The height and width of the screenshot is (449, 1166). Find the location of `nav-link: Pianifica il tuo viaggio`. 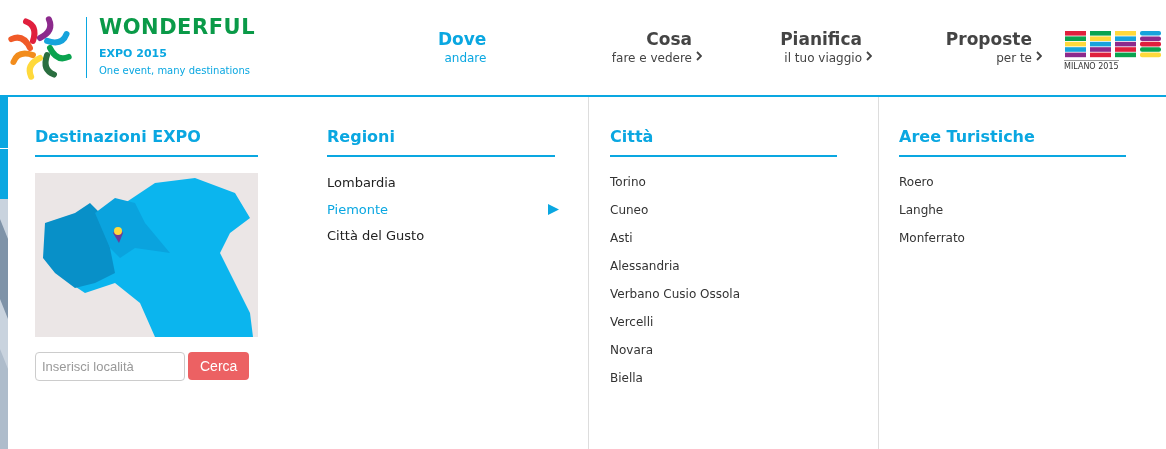

nav-link: Pianifica il tuo viaggio is located at coordinates (795, 47).